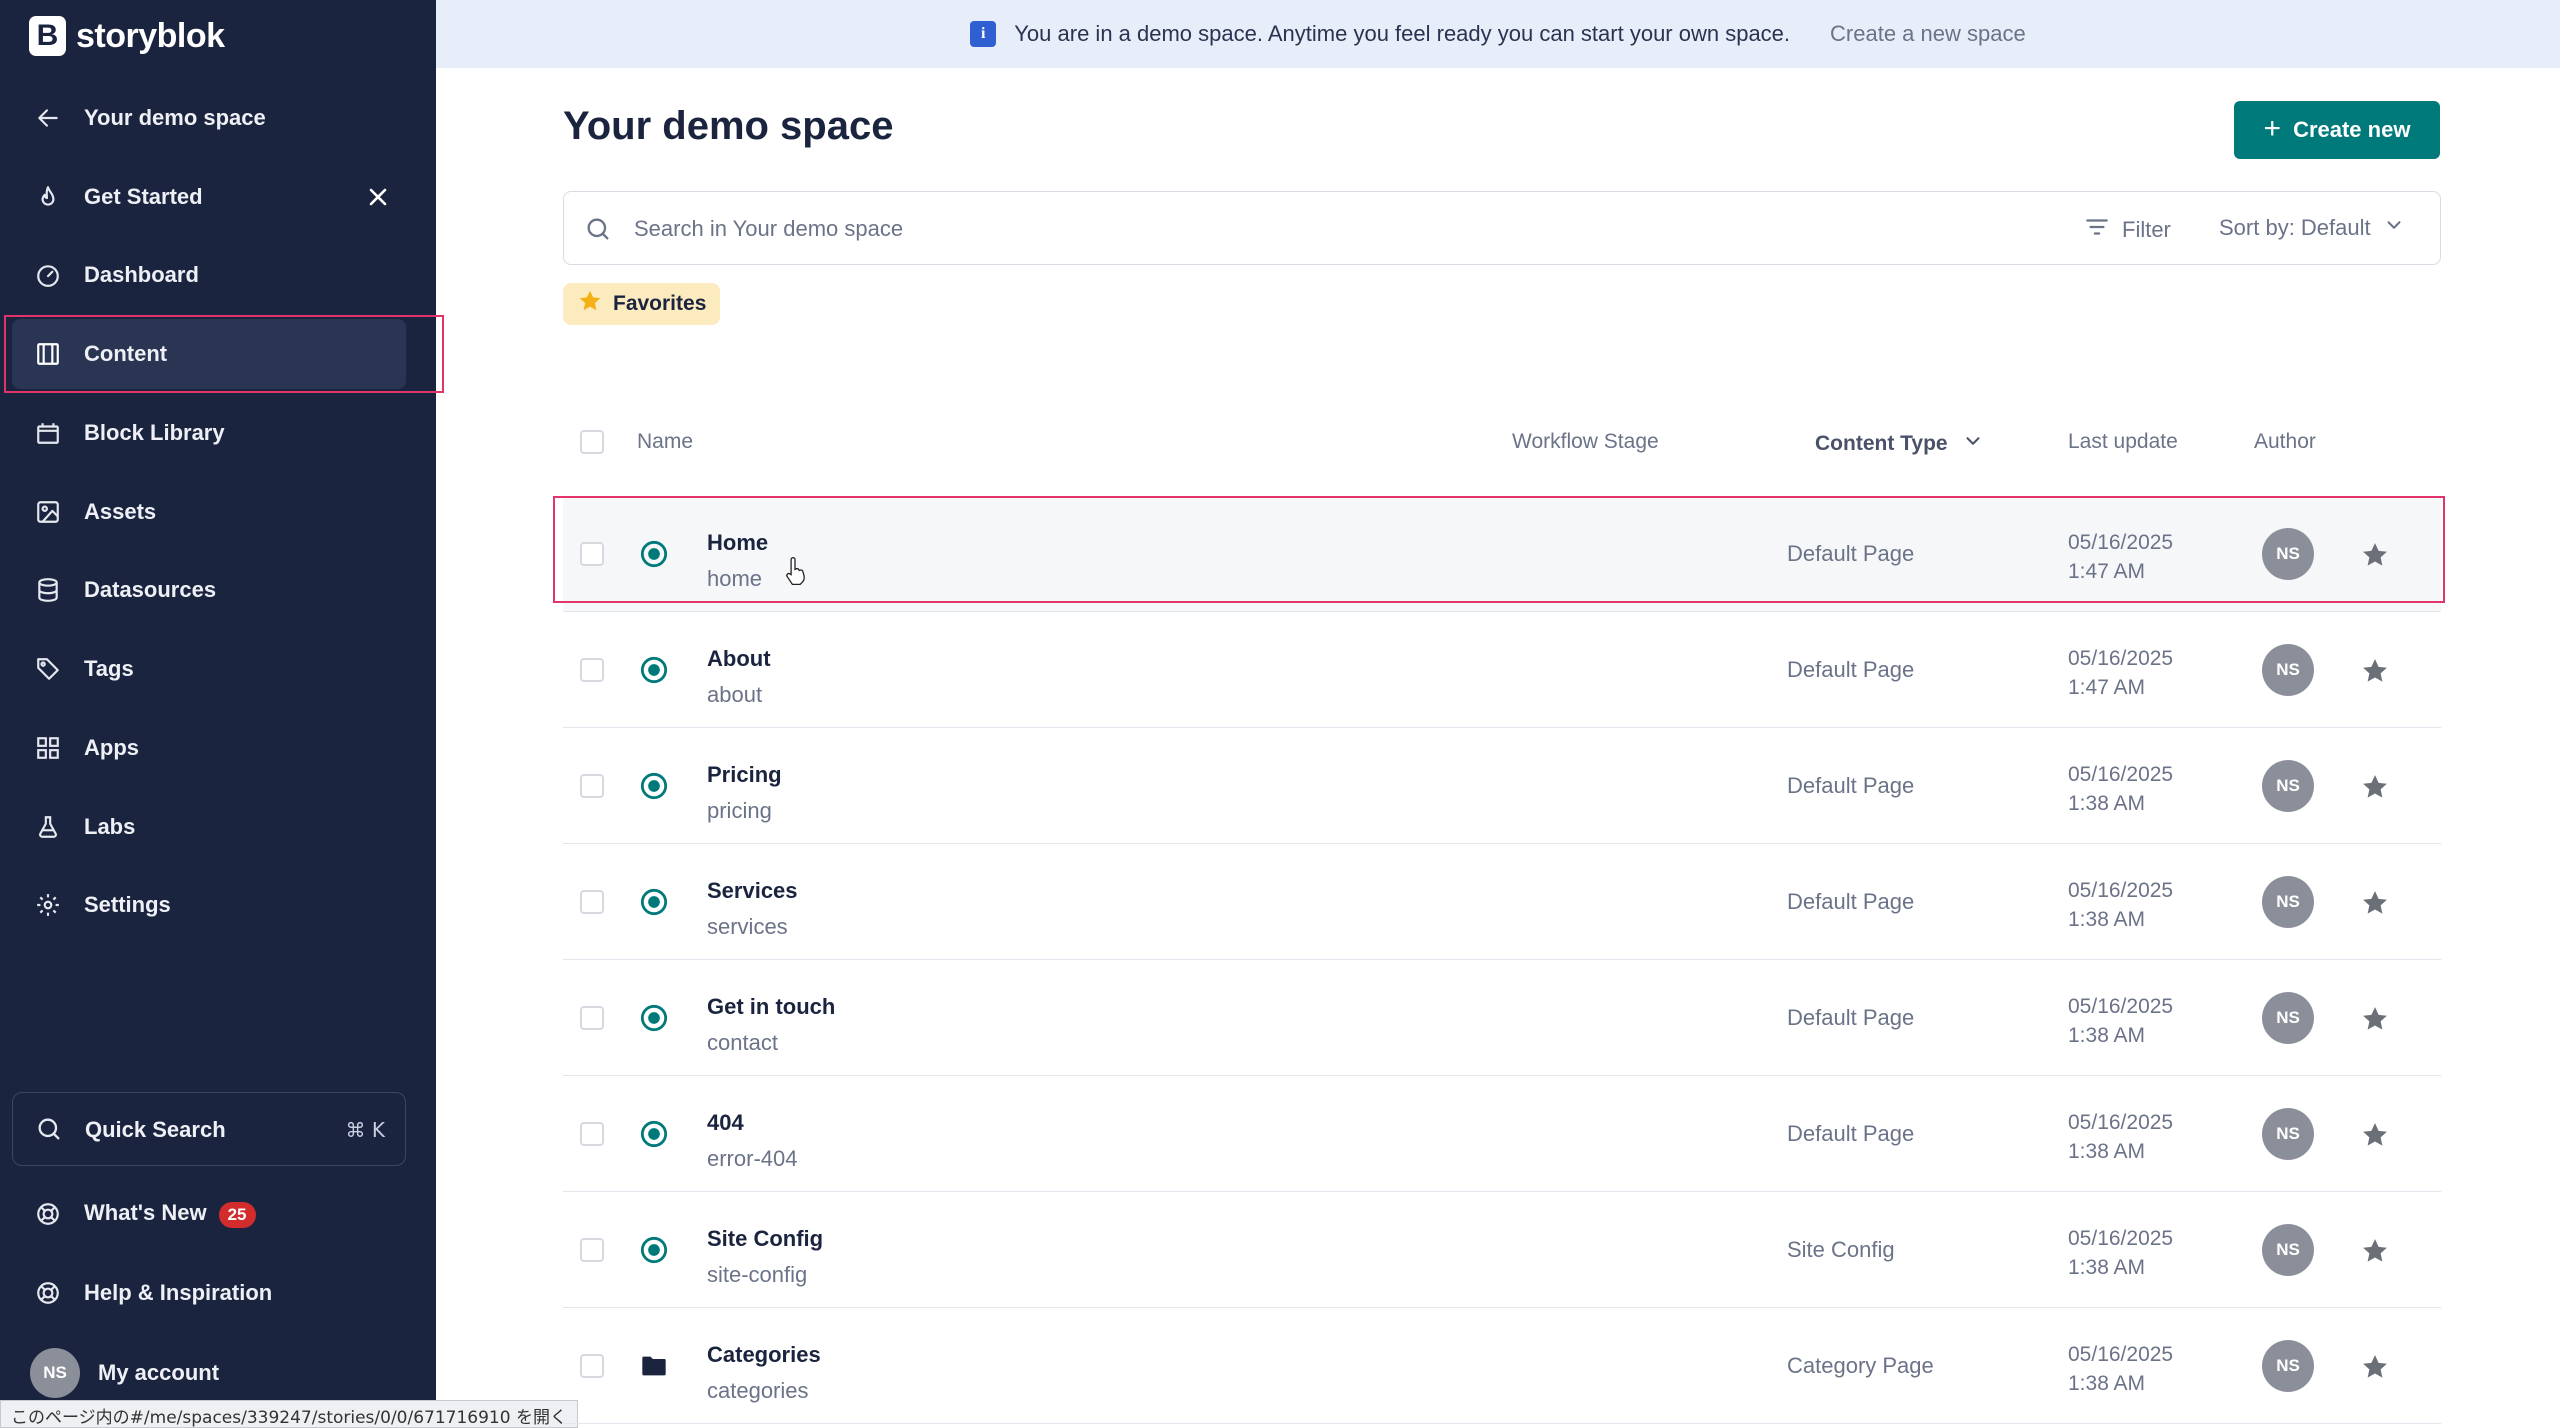  What do you see at coordinates (2285, 441) in the screenshot?
I see `header-author: Author` at bounding box center [2285, 441].